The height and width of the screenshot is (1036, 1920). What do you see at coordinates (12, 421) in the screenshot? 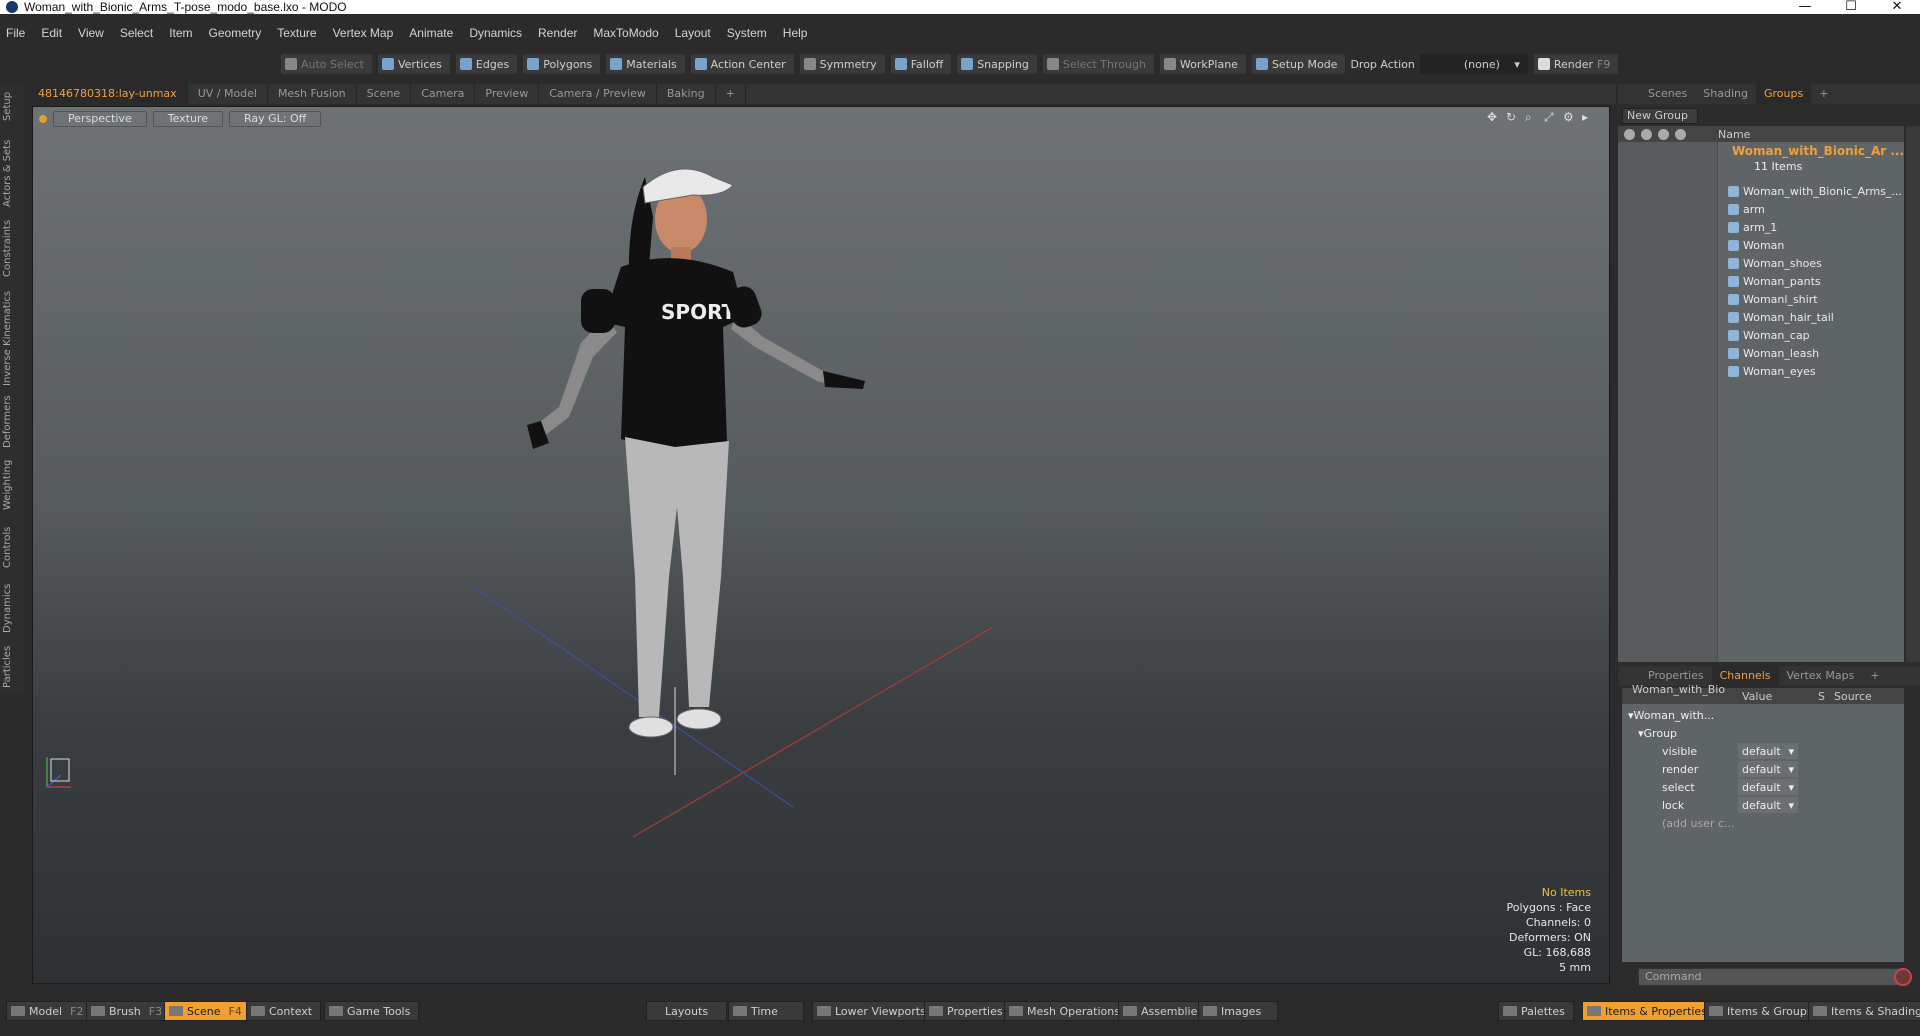
I see `tab-deformers: Deformers` at bounding box center [12, 421].